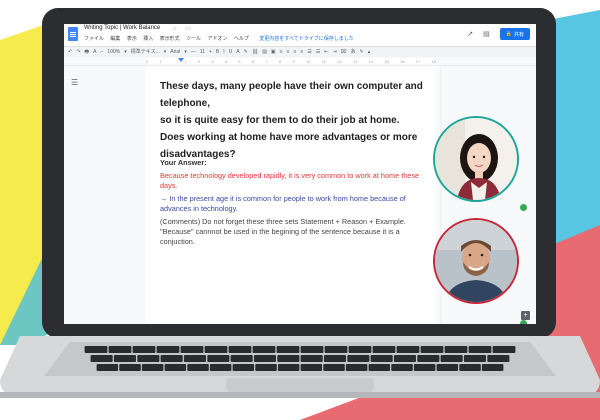  Describe the element at coordinates (148, 39) in the screenshot. I see `menu-insert: 挿入` at that location.